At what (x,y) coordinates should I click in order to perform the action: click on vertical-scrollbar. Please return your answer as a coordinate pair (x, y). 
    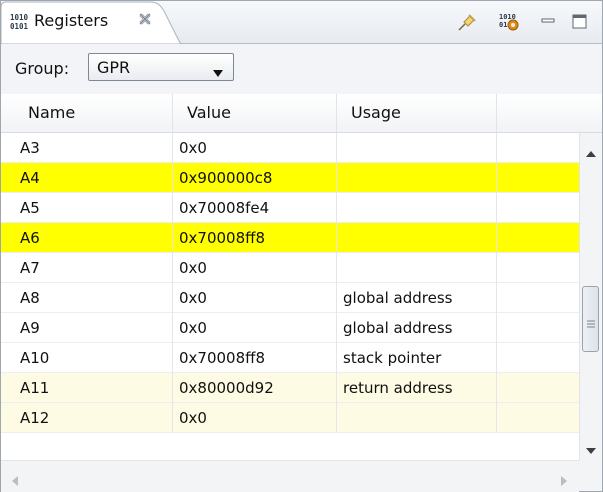
    Looking at the image, I should click on (590, 296).